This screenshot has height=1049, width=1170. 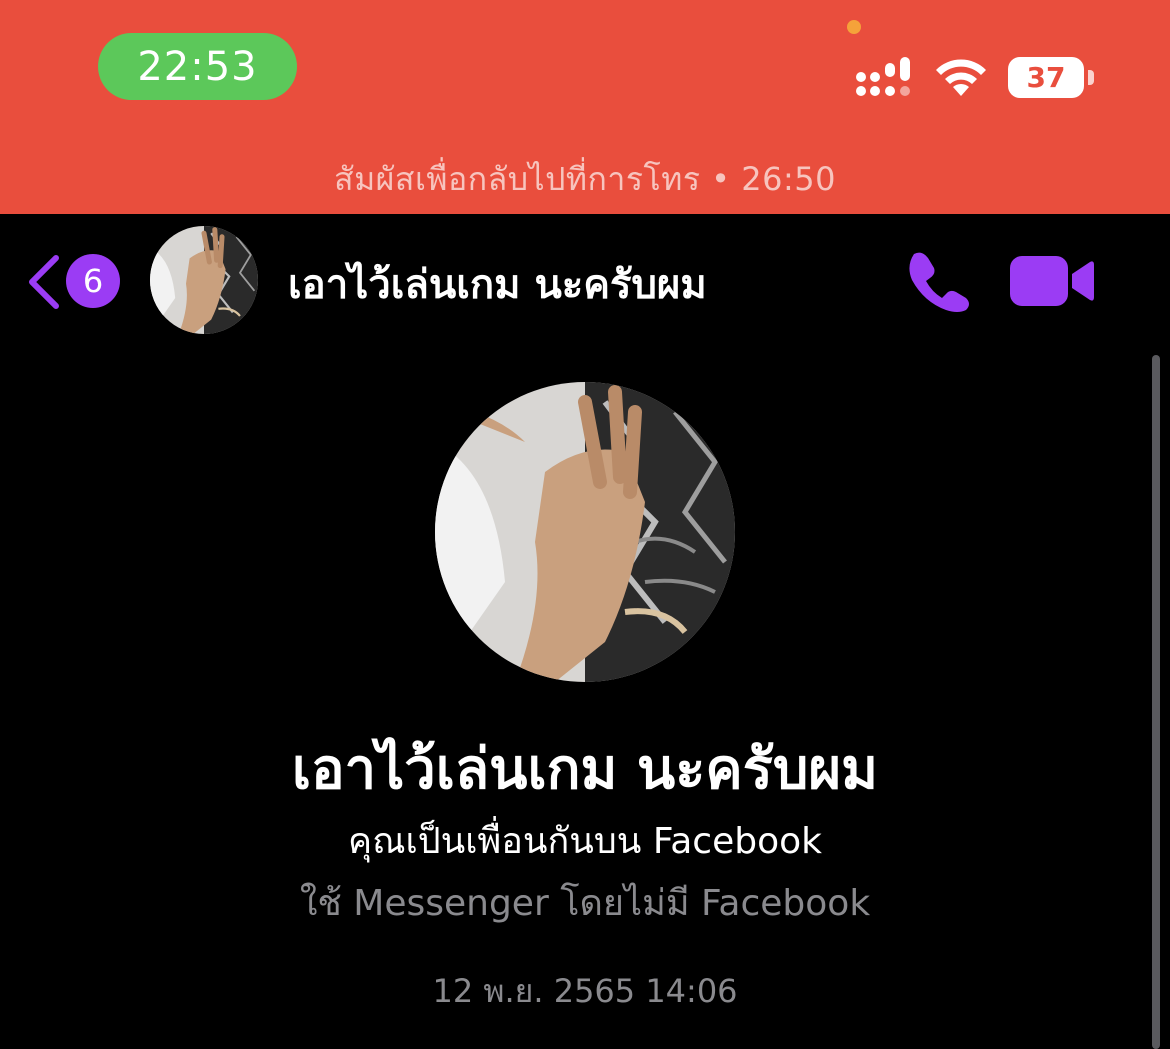 I want to click on scroll-indicator, so click(x=1156, y=702).